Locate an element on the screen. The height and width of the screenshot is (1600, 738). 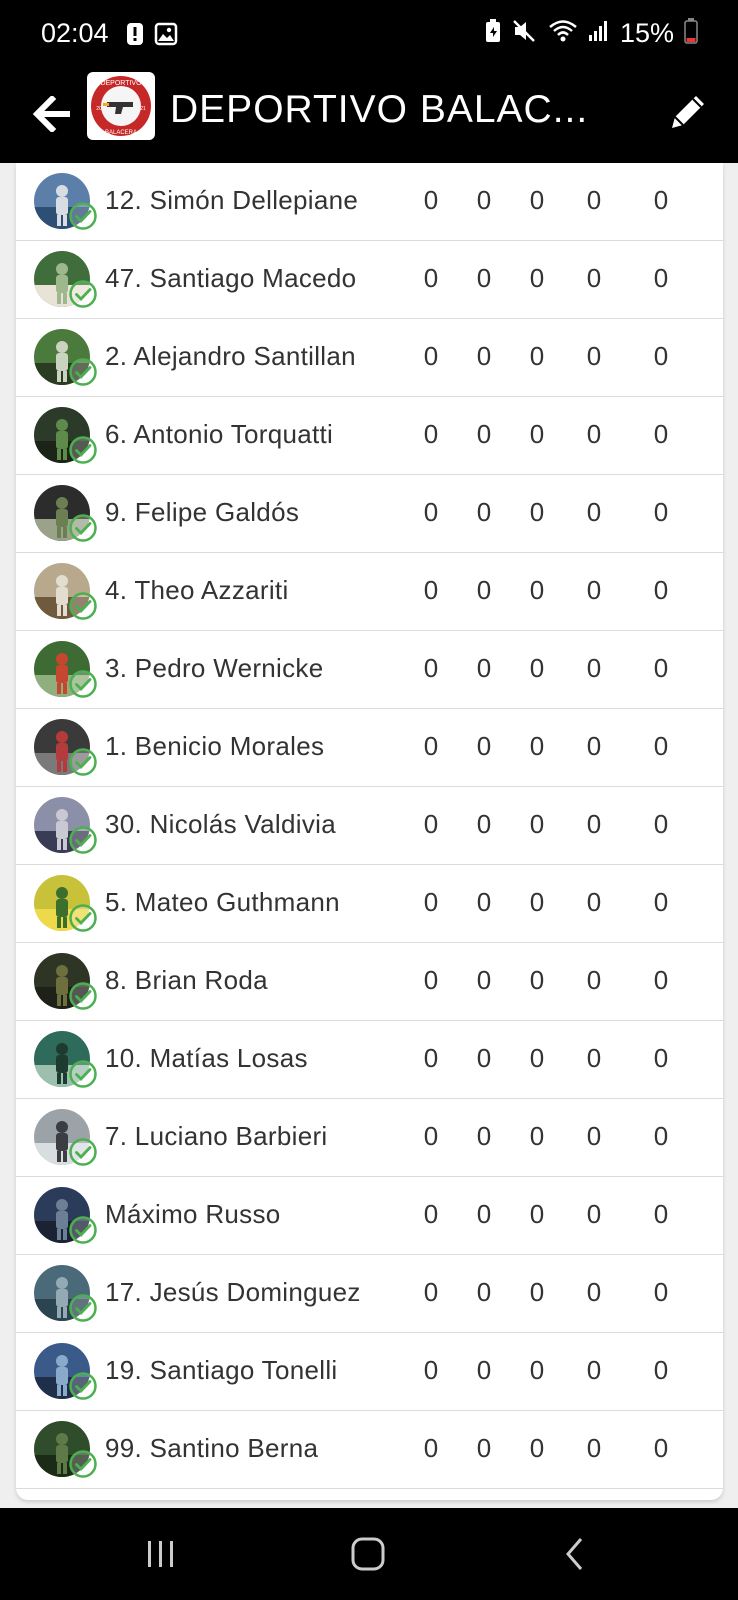
recent-apps-button is located at coordinates (161, 1554).